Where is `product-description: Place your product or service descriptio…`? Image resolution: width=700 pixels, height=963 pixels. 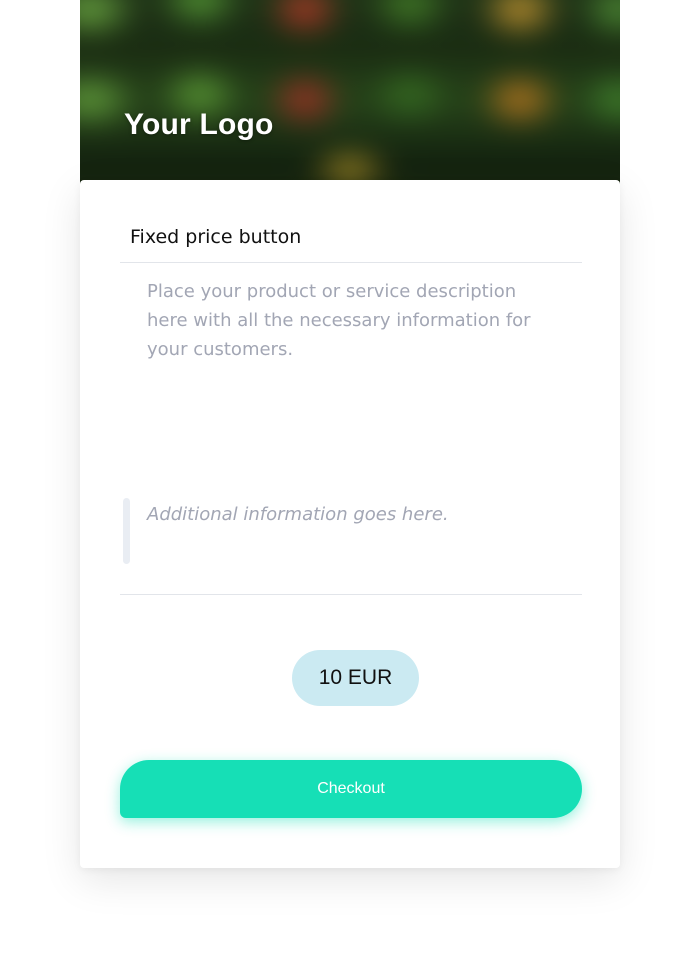 product-description: Place your product or service descriptio… is located at coordinates (339, 320).